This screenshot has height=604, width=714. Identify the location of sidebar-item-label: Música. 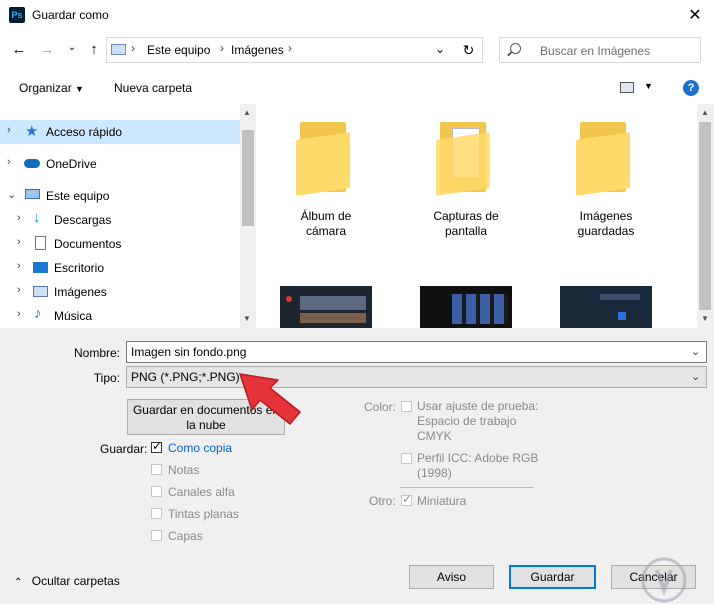
(73, 316).